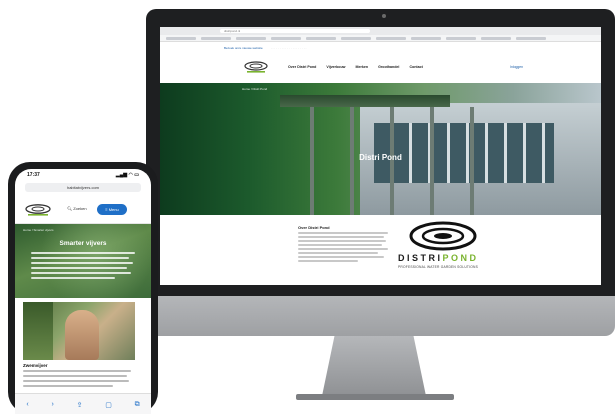  What do you see at coordinates (380, 316) in the screenshot?
I see `imac-chin` at bounding box center [380, 316].